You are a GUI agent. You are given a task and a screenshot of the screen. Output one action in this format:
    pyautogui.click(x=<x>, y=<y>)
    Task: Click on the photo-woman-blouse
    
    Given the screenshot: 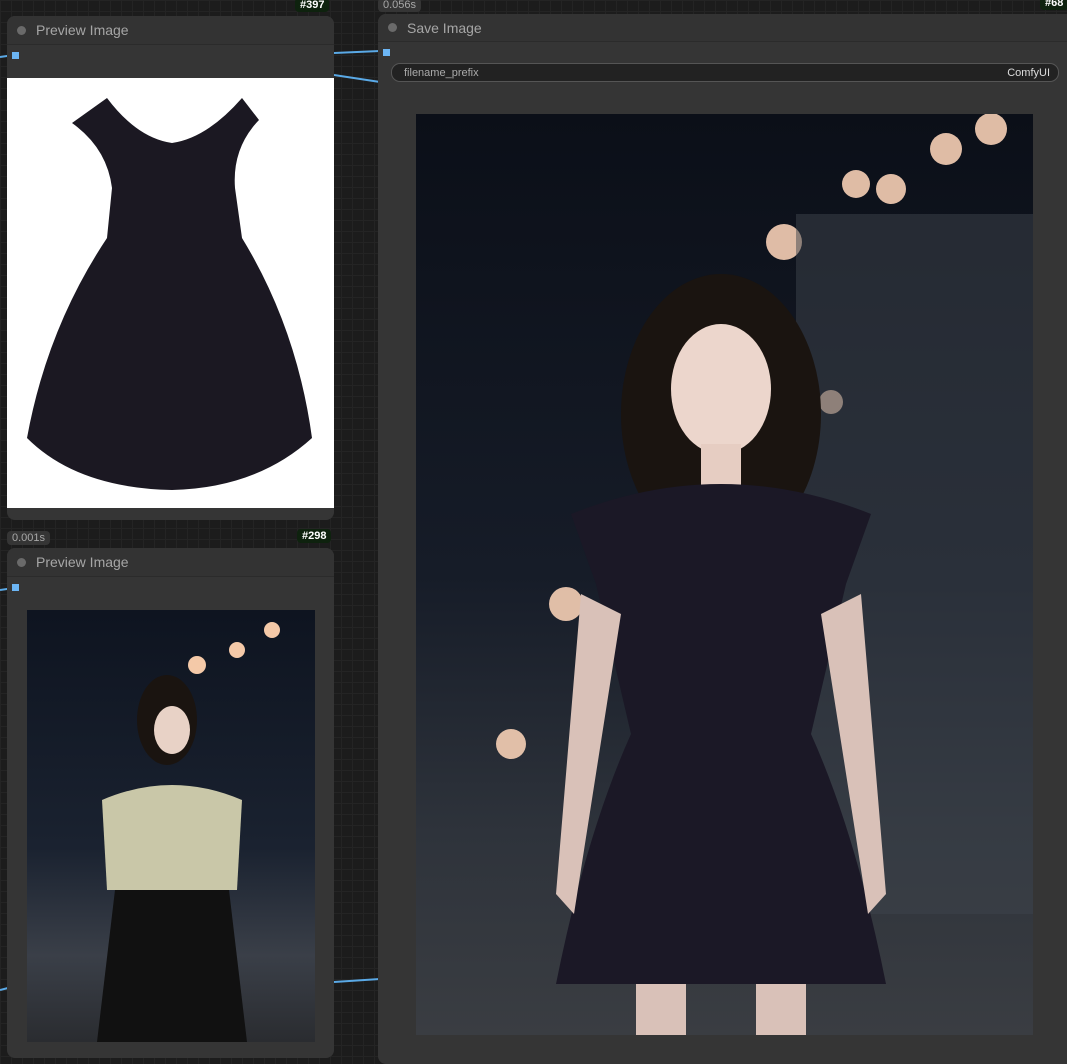 What is the action you would take?
    pyautogui.click(x=188, y=832)
    